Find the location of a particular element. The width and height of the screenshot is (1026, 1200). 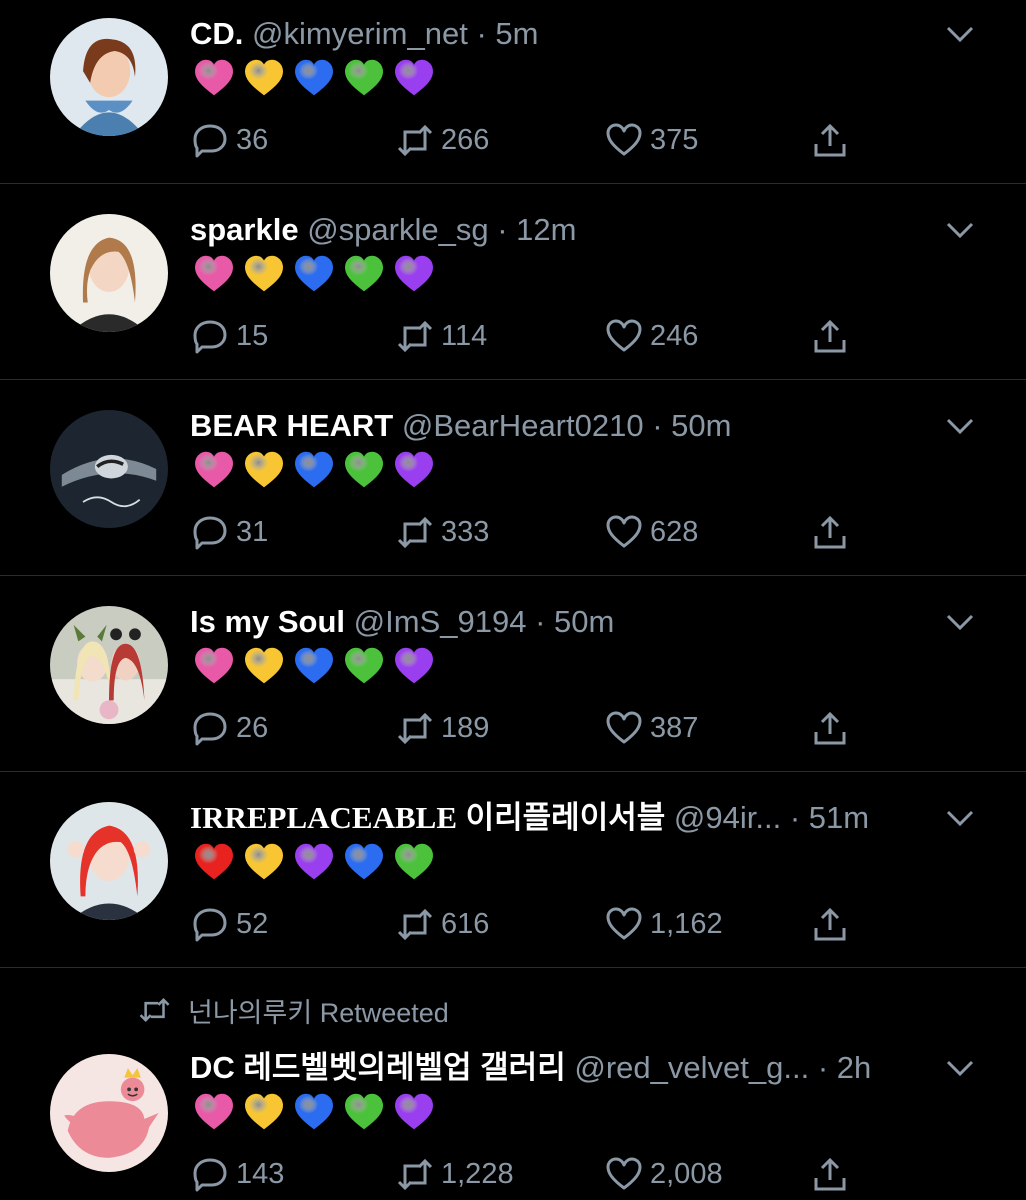

tweet-actions: 143 1,228 2,008 is located at coordinates (530, 1174).